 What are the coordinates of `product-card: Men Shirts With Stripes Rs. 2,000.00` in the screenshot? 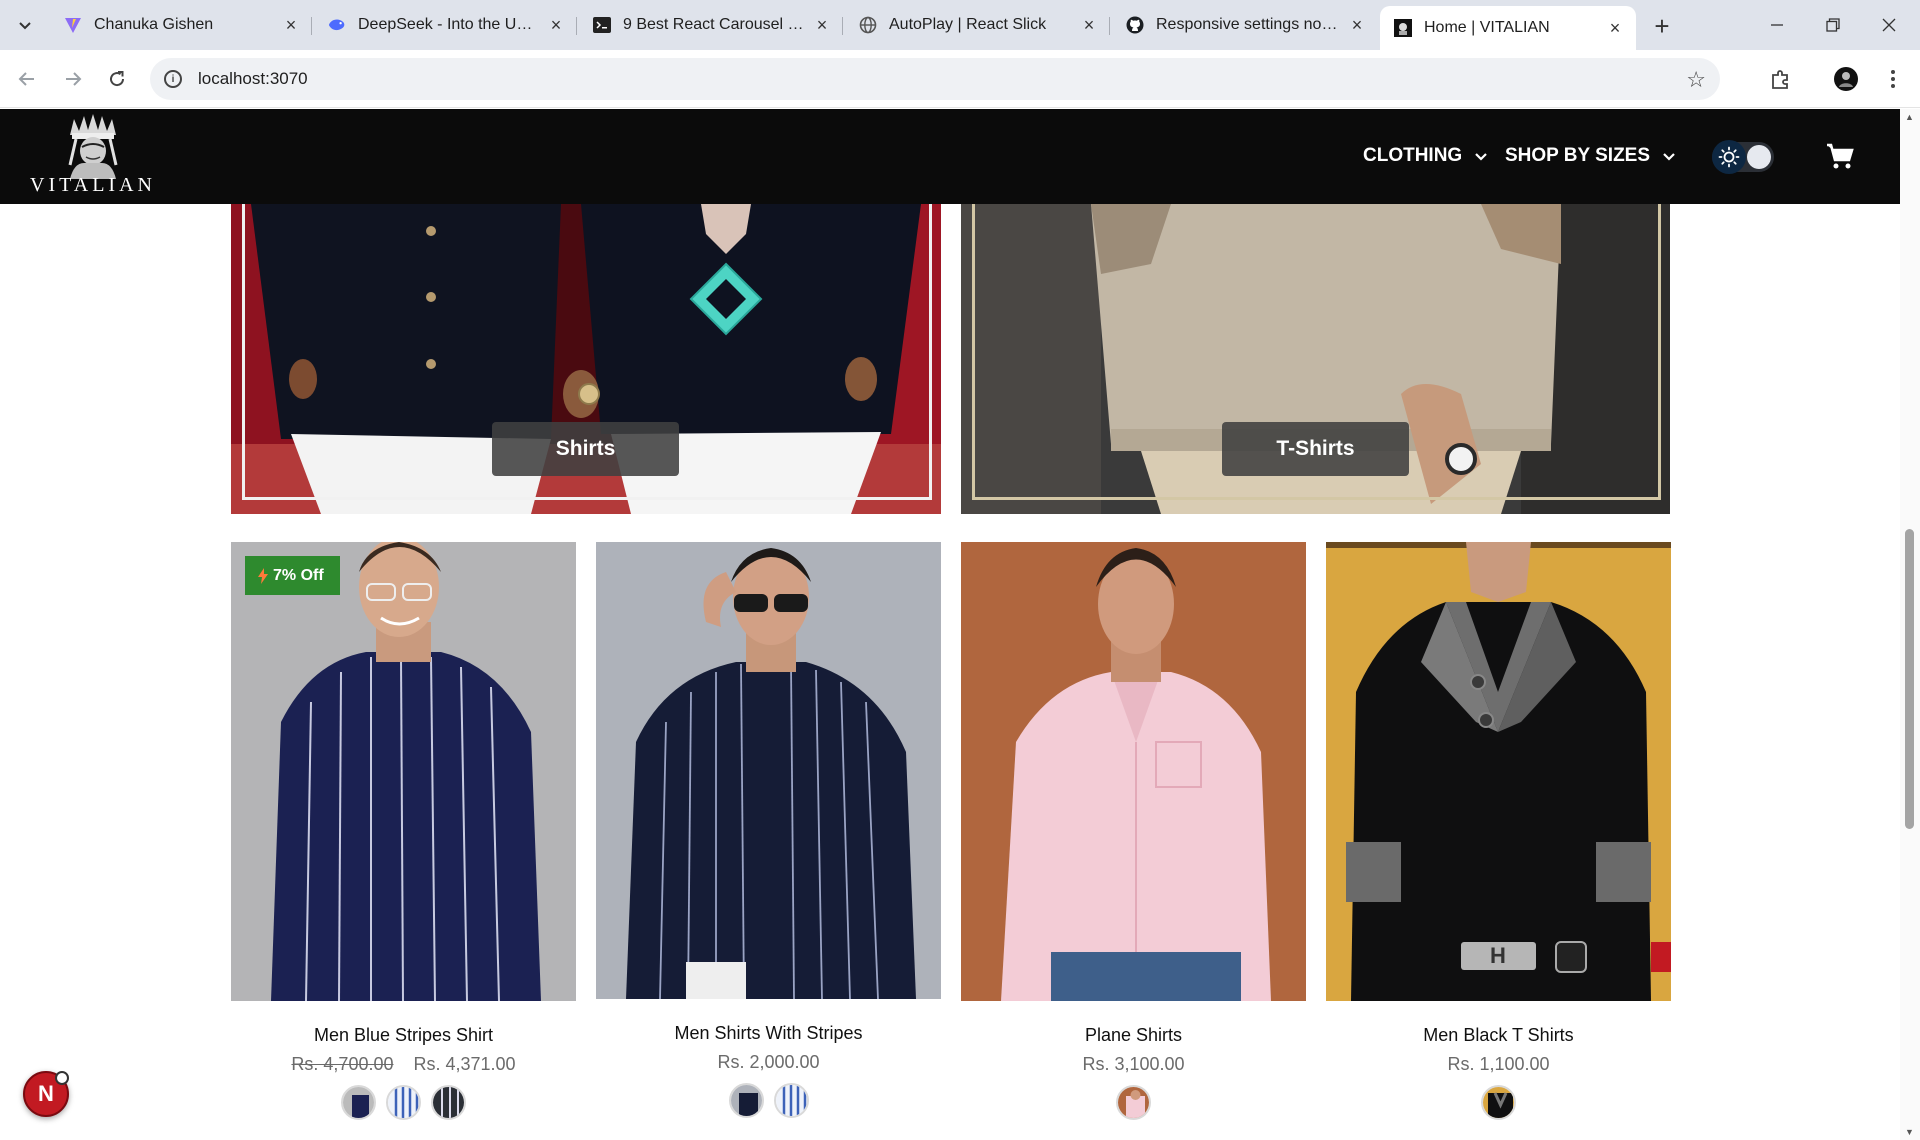 It's located at (768, 830).